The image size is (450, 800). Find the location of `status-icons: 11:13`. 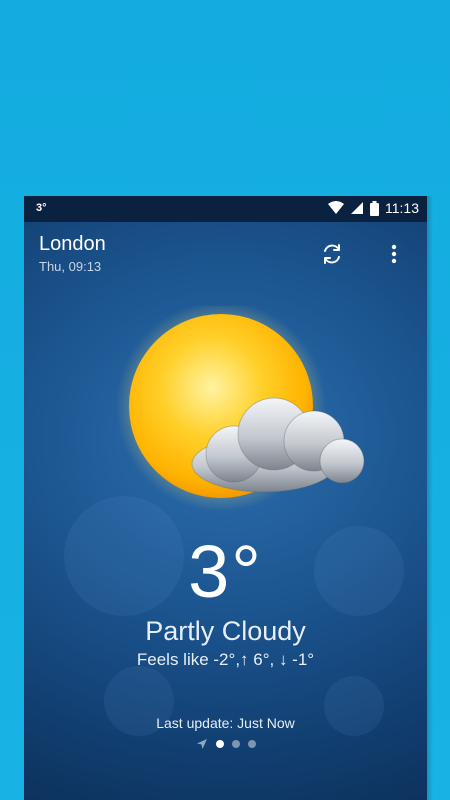

status-icons: 11:13 is located at coordinates (373, 208).